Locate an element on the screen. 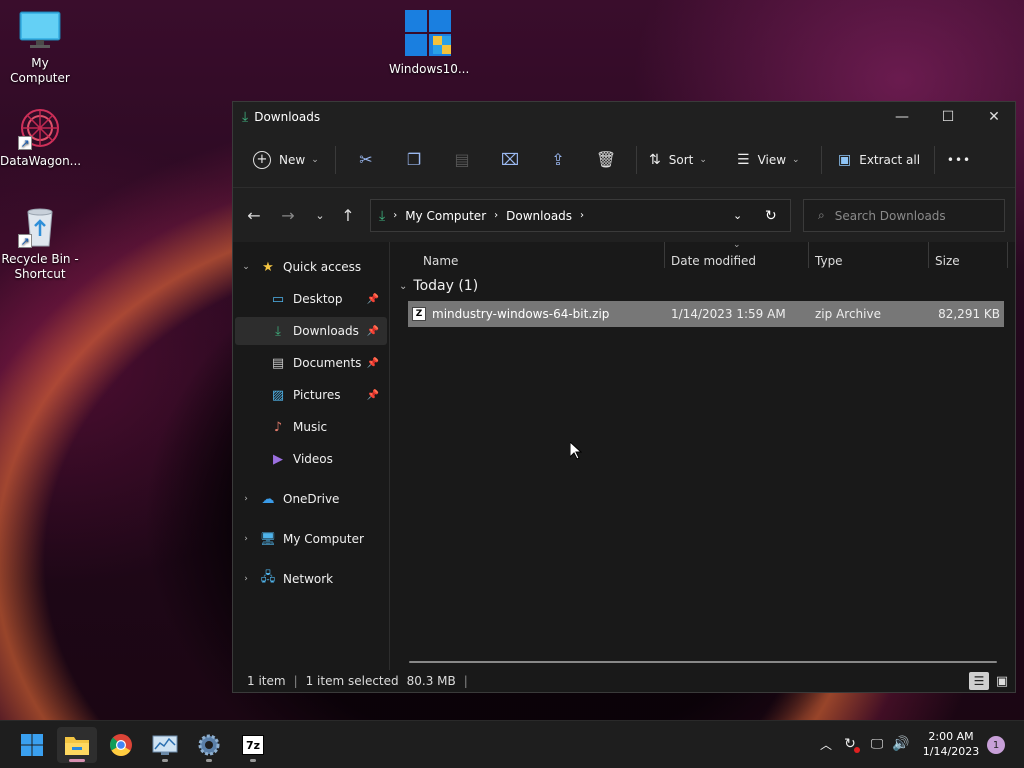 This screenshot has height=768, width=1024. column-header-type: Type is located at coordinates (829, 261).